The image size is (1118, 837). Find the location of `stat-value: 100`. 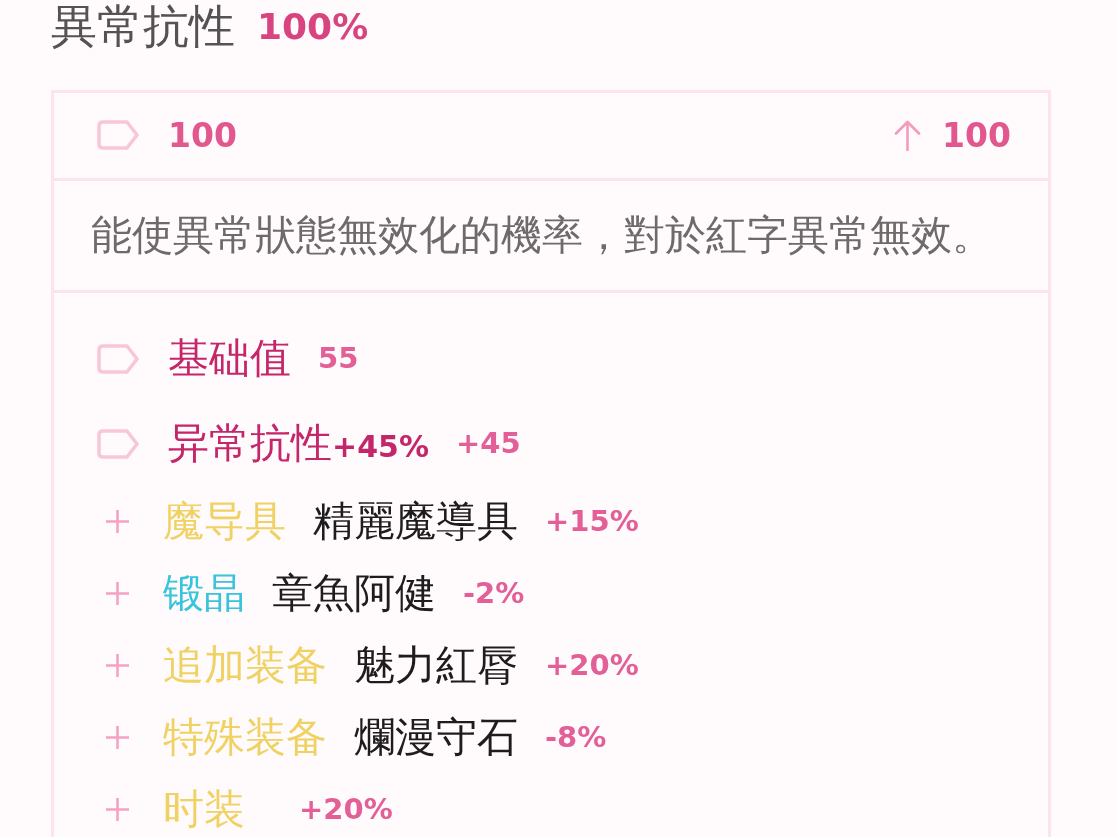

stat-value: 100 is located at coordinates (202, 135).